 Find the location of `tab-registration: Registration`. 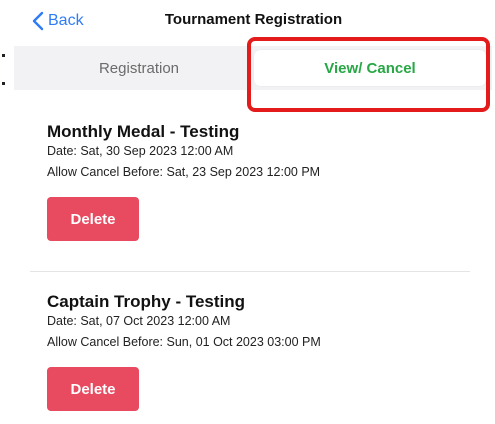

tab-registration: Registration is located at coordinates (139, 68).